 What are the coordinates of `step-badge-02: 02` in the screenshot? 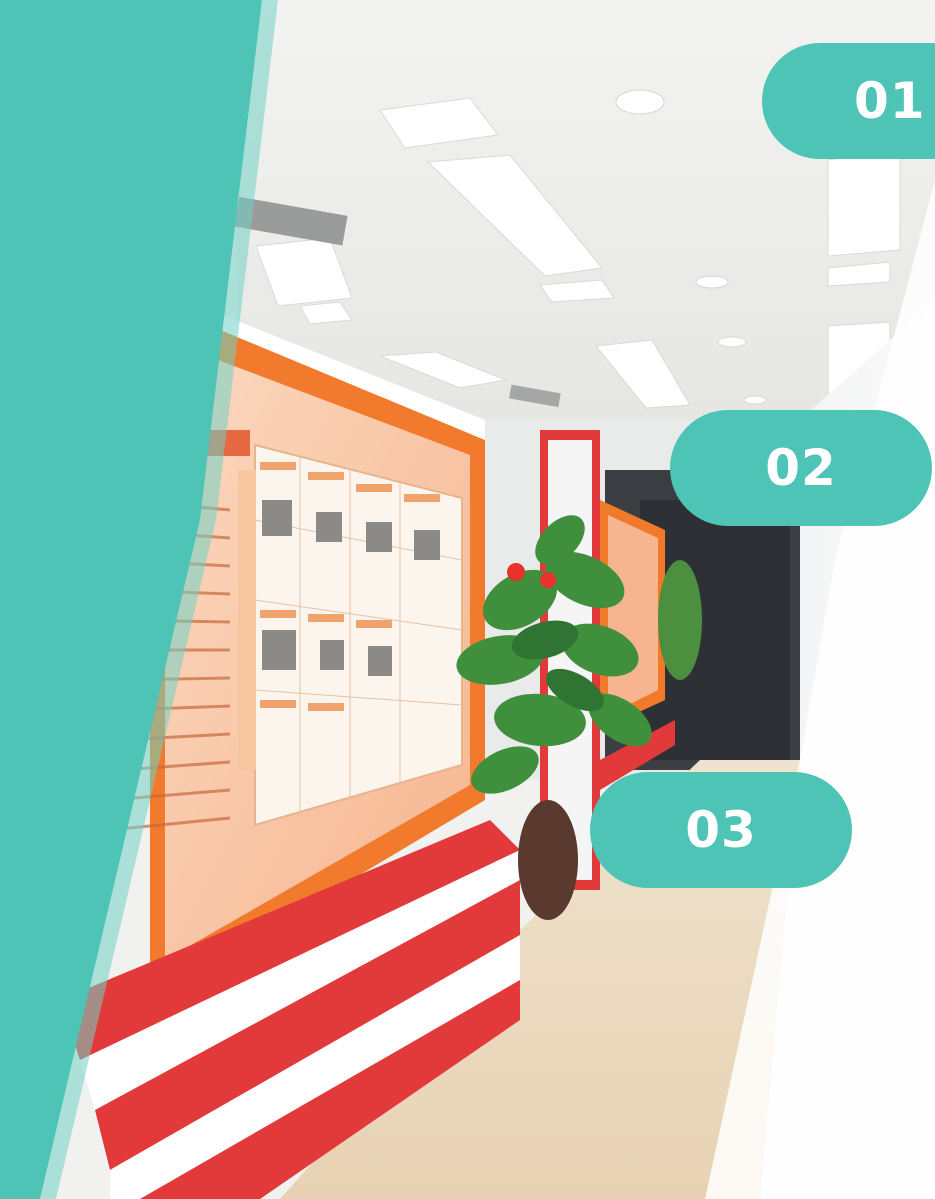 It's located at (801, 468).